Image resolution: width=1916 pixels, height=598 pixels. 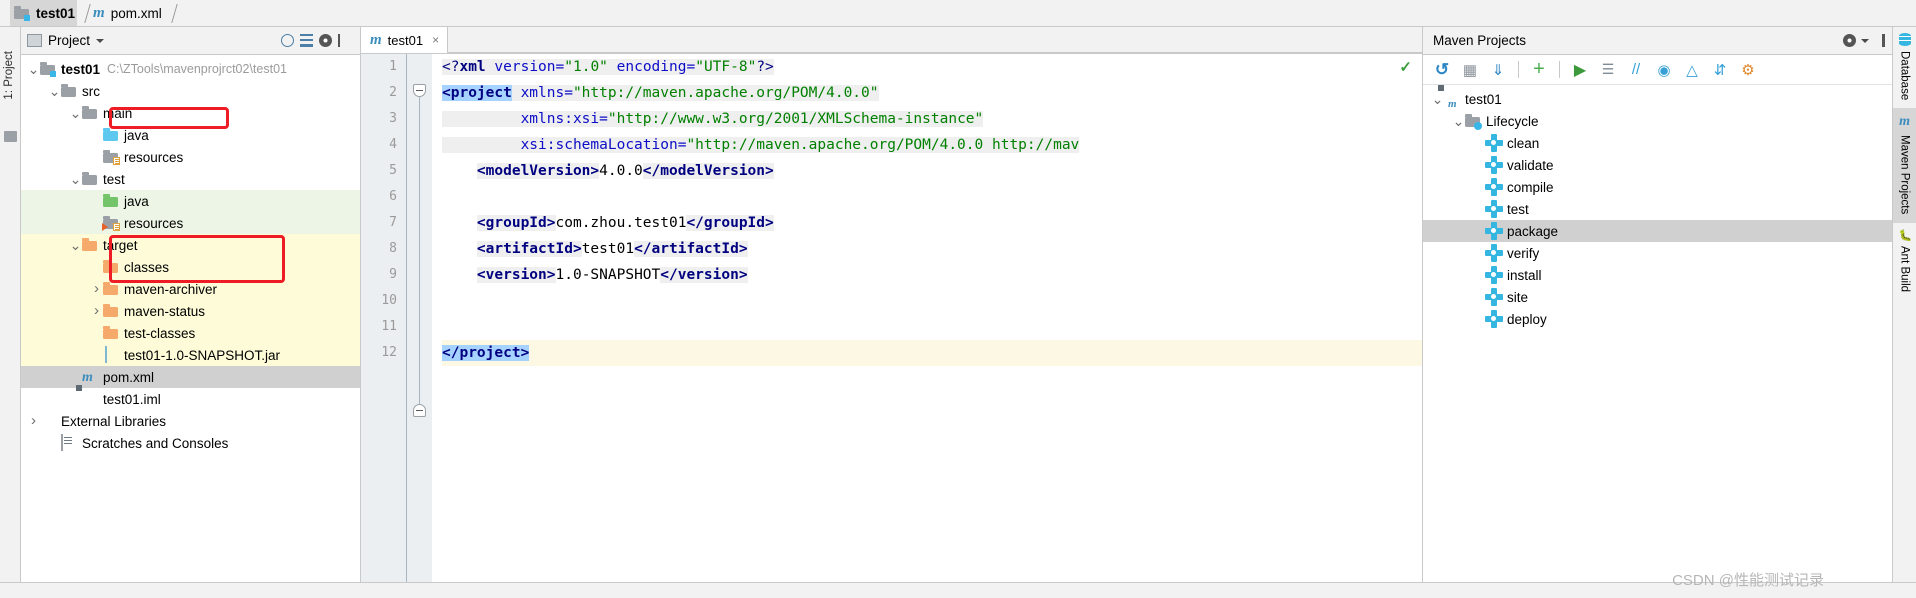 I want to click on code-line: <artifactId>test01</artifactId>, so click(x=932, y=249).